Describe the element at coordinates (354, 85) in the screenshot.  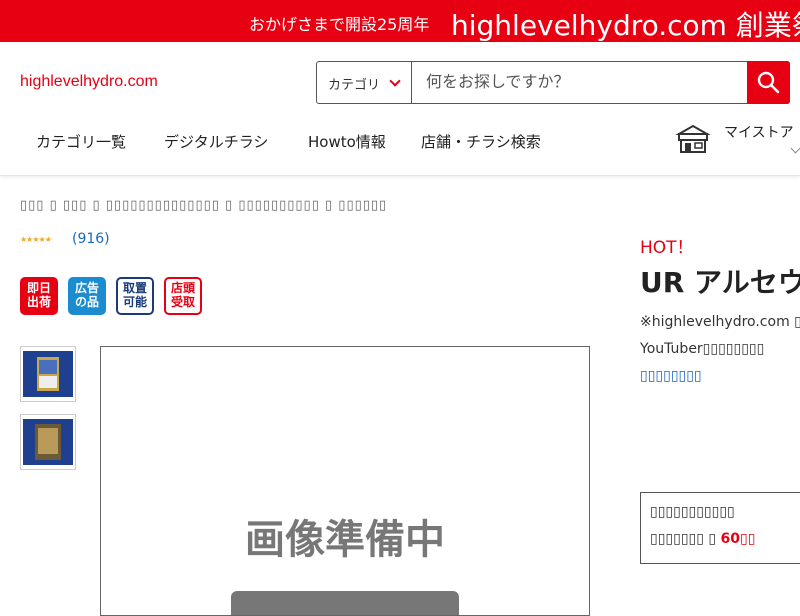
I see `category-dropdown-label: カテゴリ` at that location.